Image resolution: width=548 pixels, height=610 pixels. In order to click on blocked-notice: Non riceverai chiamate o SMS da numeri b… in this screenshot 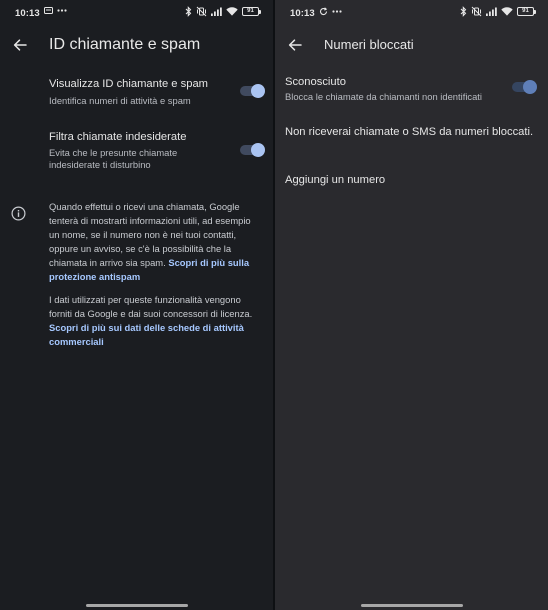, I will do `click(409, 132)`.